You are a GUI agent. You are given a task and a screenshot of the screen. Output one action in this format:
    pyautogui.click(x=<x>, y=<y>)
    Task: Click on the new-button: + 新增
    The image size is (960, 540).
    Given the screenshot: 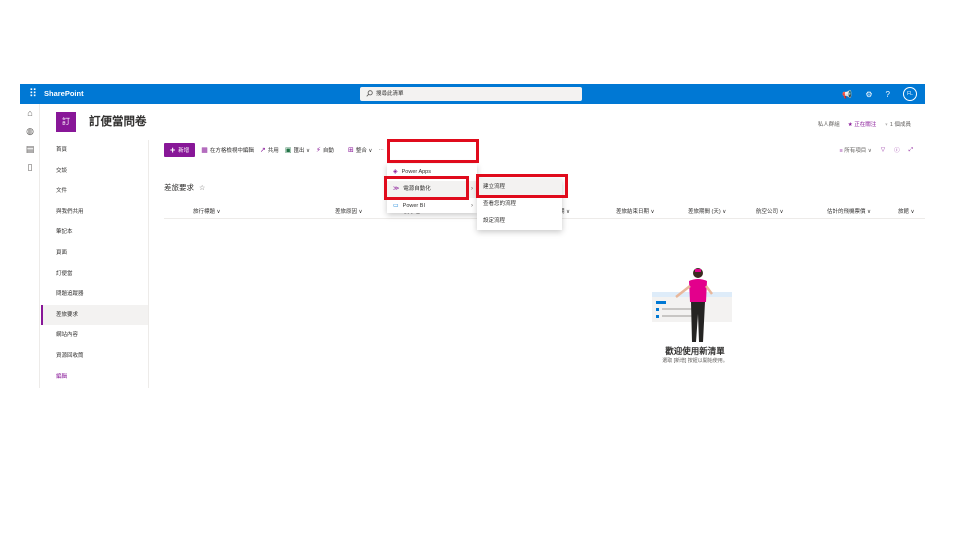 What is the action you would take?
    pyautogui.click(x=180, y=150)
    